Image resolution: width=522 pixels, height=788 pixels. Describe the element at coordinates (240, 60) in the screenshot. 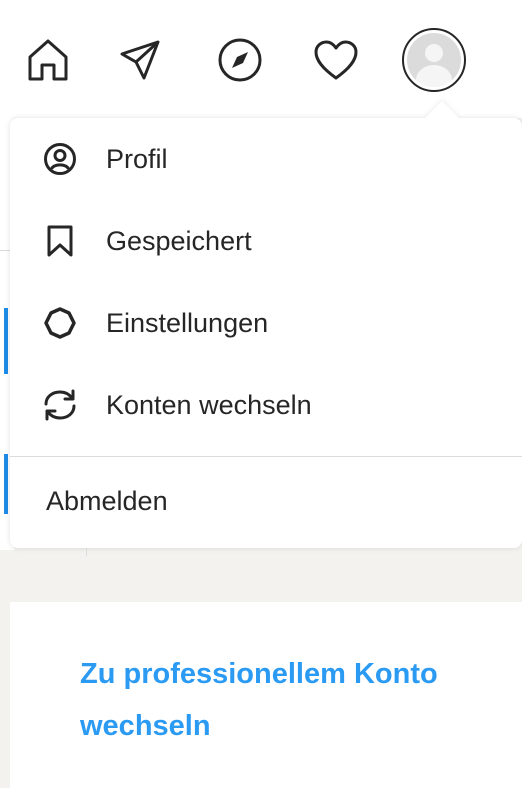

I see `compass-icon` at that location.